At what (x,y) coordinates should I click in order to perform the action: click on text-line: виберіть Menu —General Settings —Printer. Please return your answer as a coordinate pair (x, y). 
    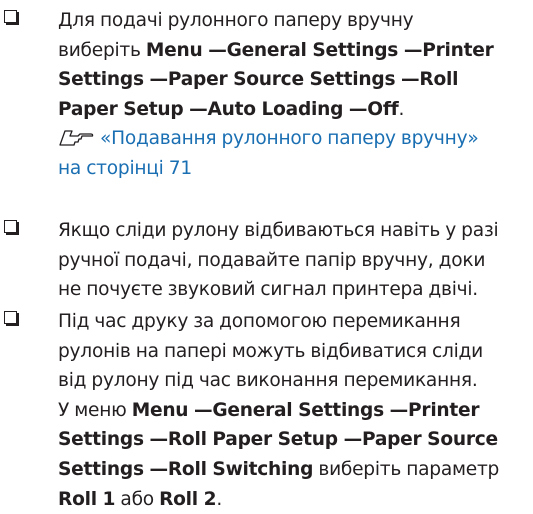
    Looking at the image, I should click on (294, 51).